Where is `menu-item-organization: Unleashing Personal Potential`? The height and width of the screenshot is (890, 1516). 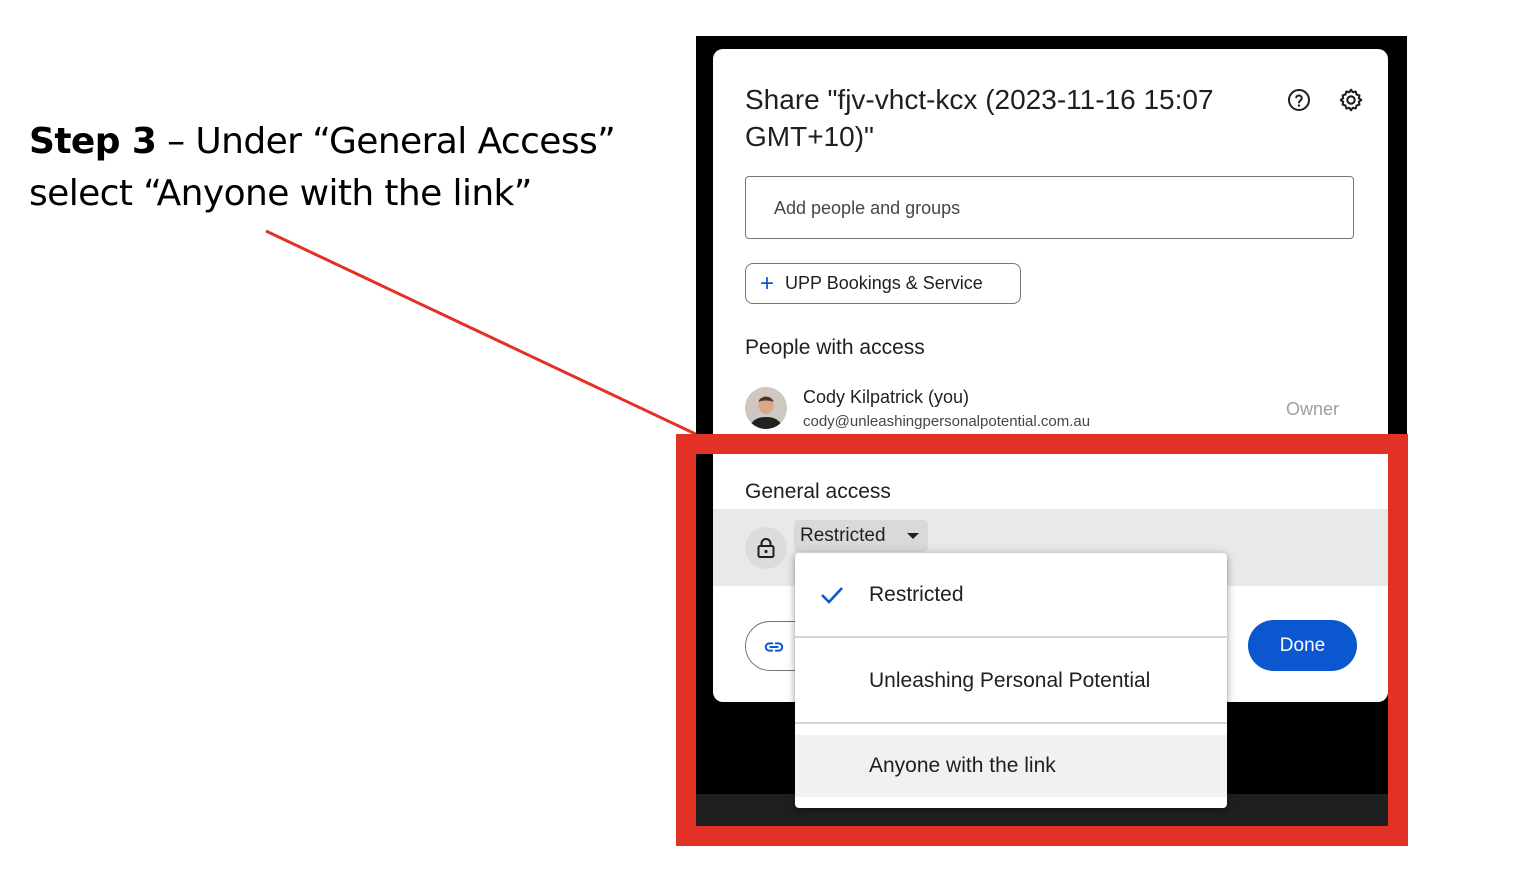 menu-item-organization: Unleashing Personal Potential is located at coordinates (1011, 681).